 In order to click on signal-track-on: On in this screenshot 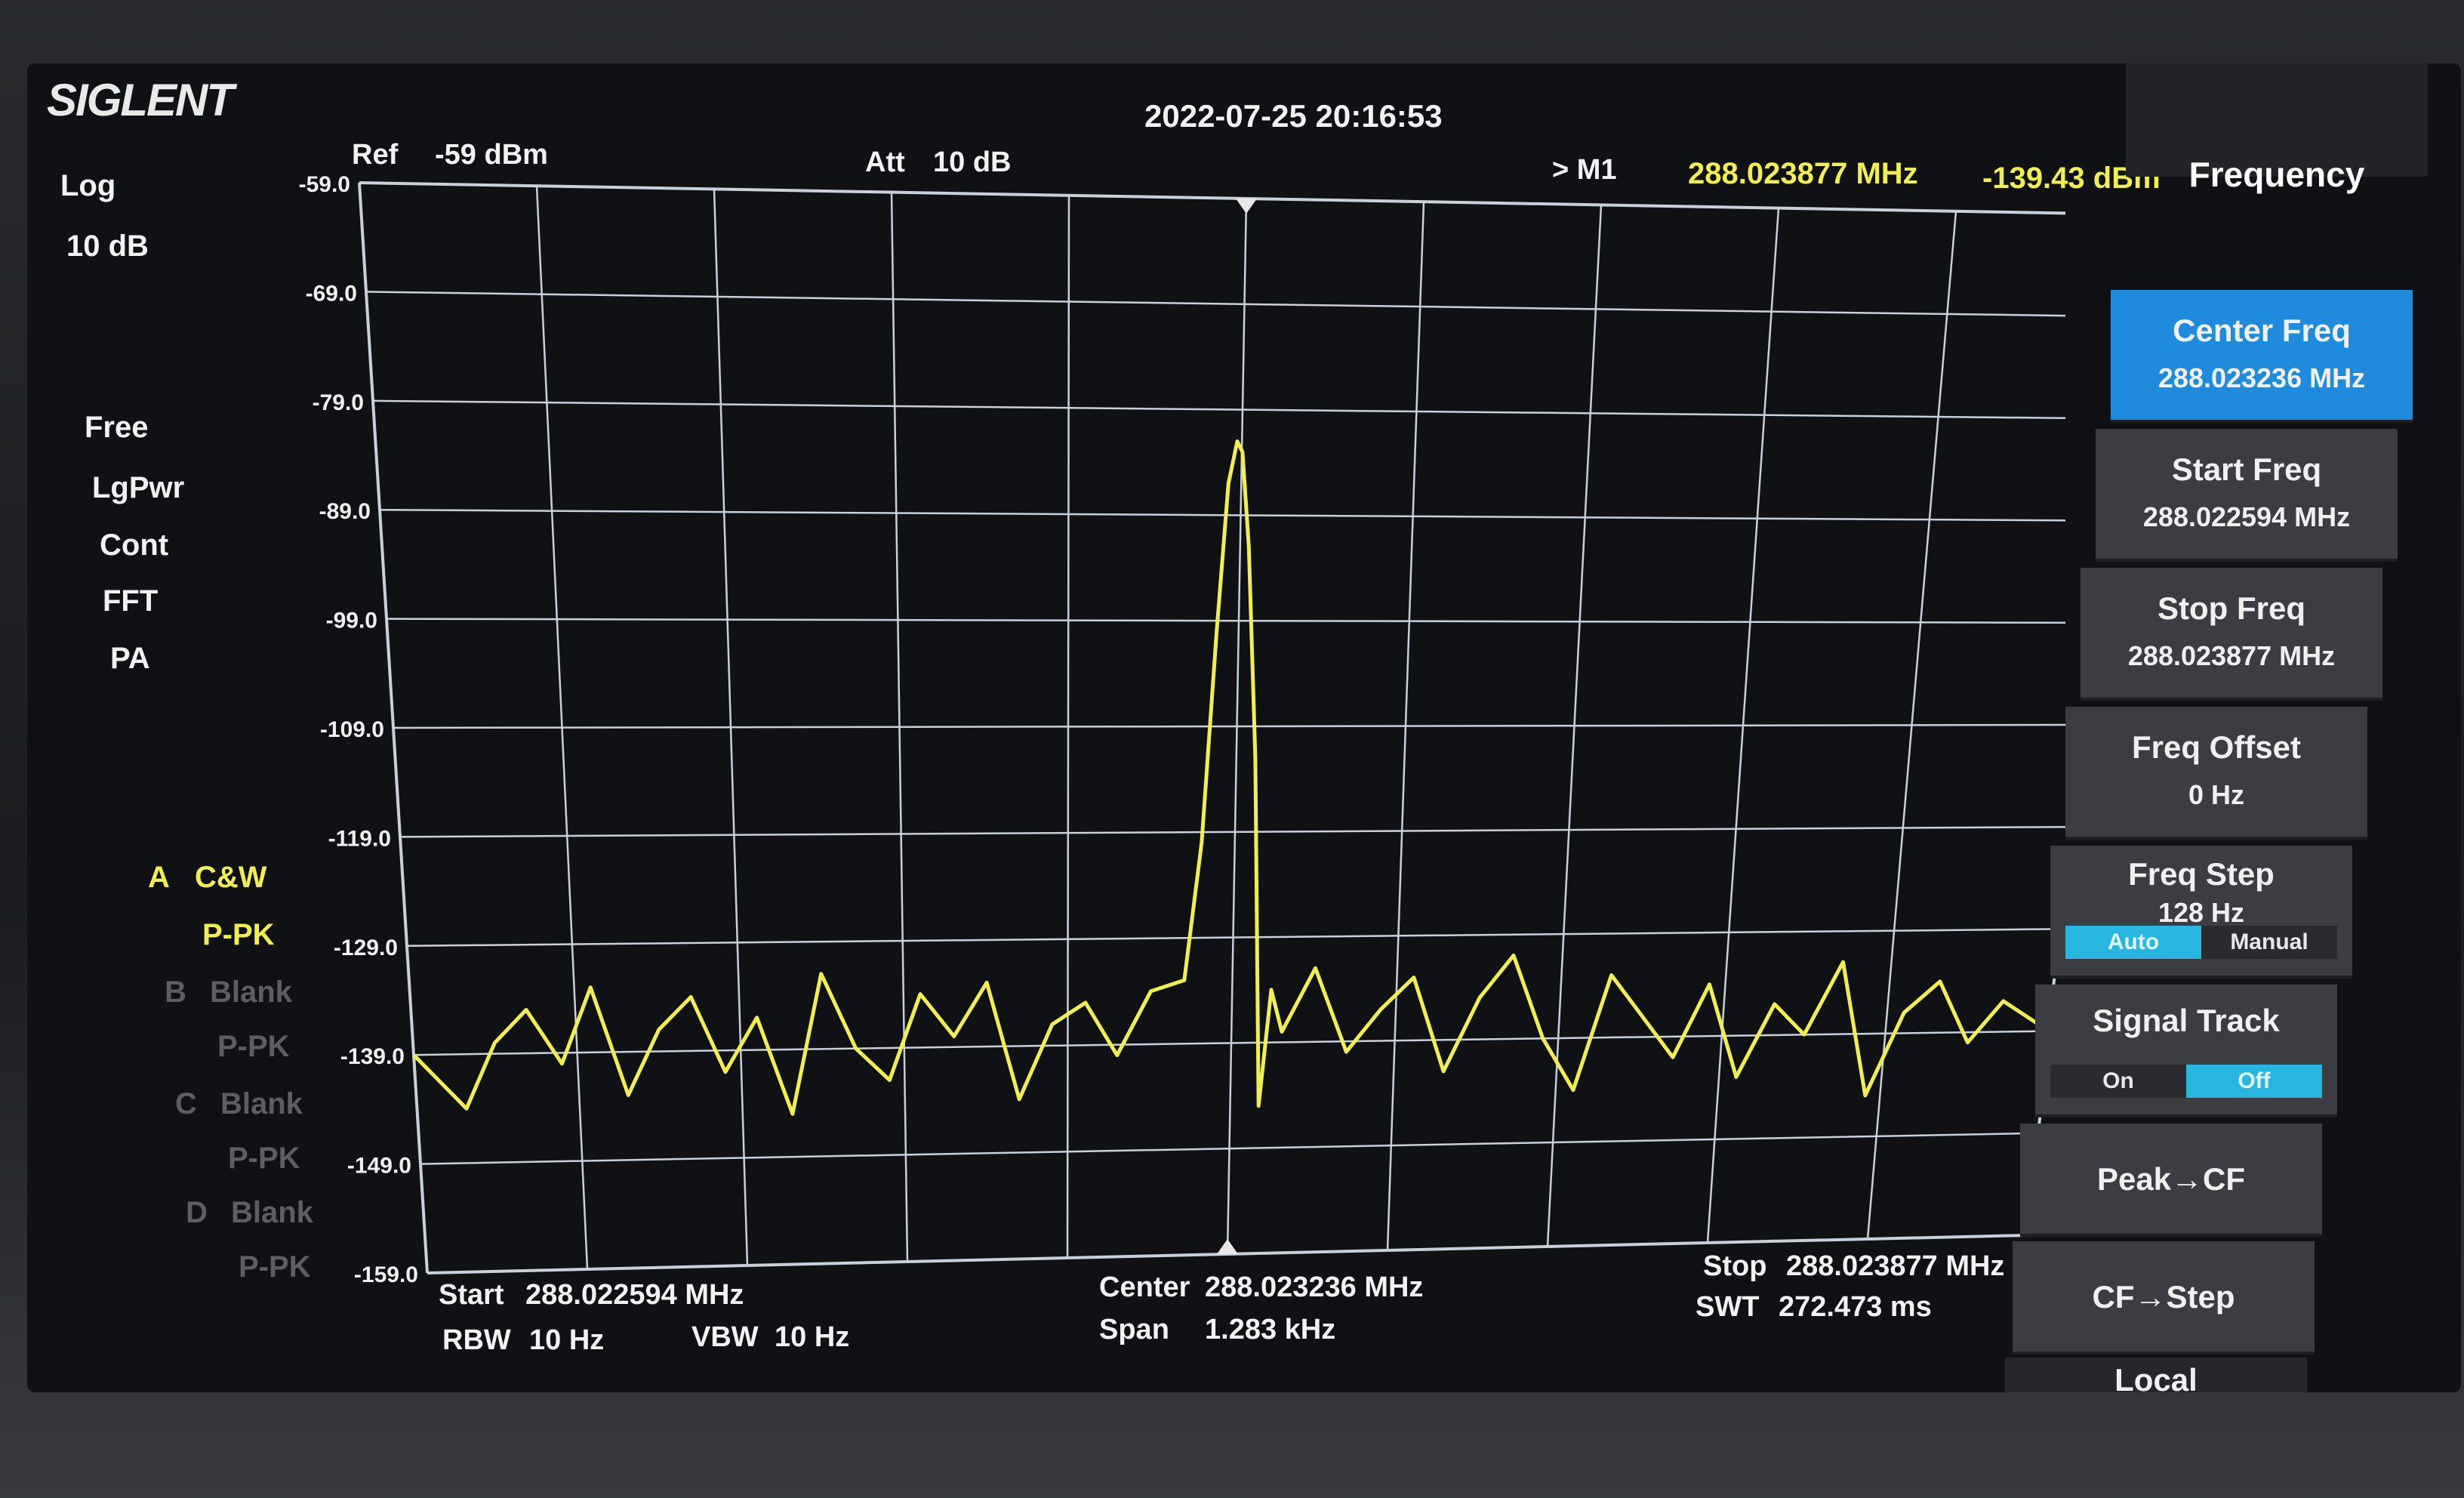, I will do `click(2118, 1081)`.